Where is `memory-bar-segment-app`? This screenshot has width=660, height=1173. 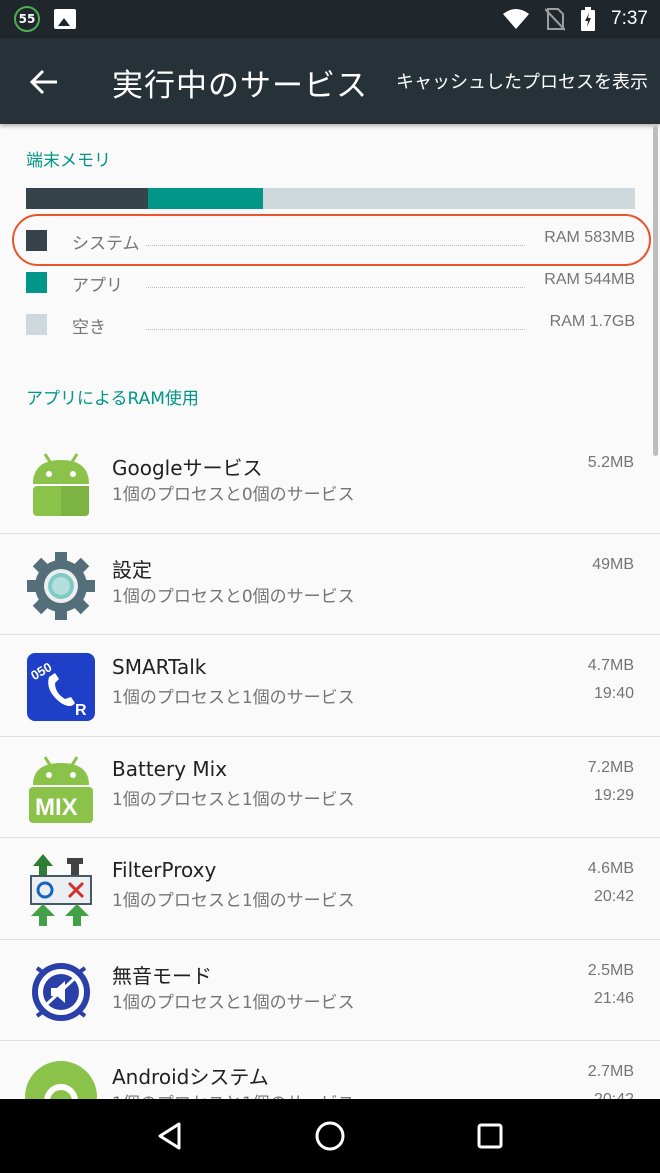
memory-bar-segment-app is located at coordinates (205, 198).